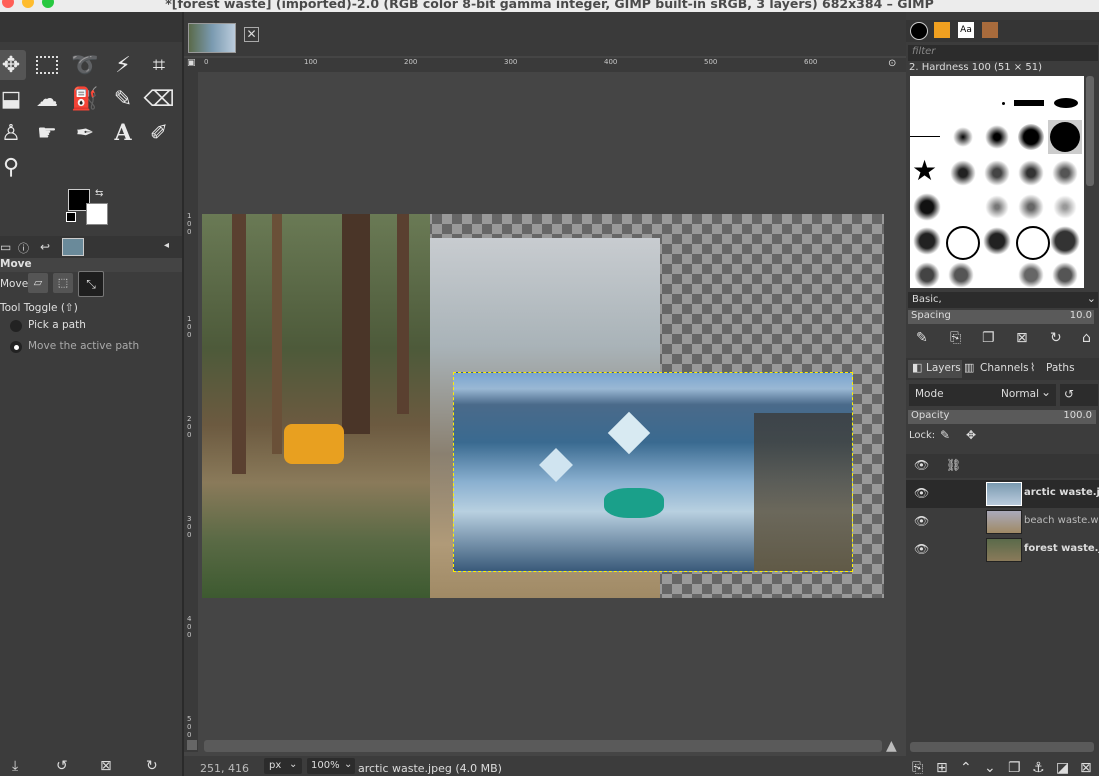  Describe the element at coordinates (955, 338) in the screenshot. I see `new-brush-icon: ⎘` at that location.